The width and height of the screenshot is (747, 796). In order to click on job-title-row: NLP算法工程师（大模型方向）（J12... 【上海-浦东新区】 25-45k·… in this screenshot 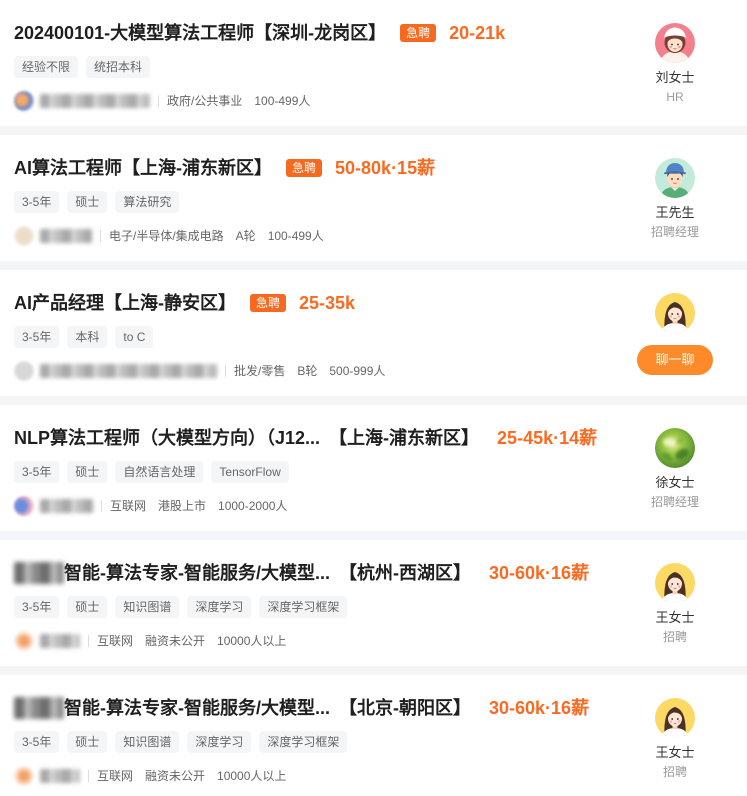, I will do `click(305, 438)`.